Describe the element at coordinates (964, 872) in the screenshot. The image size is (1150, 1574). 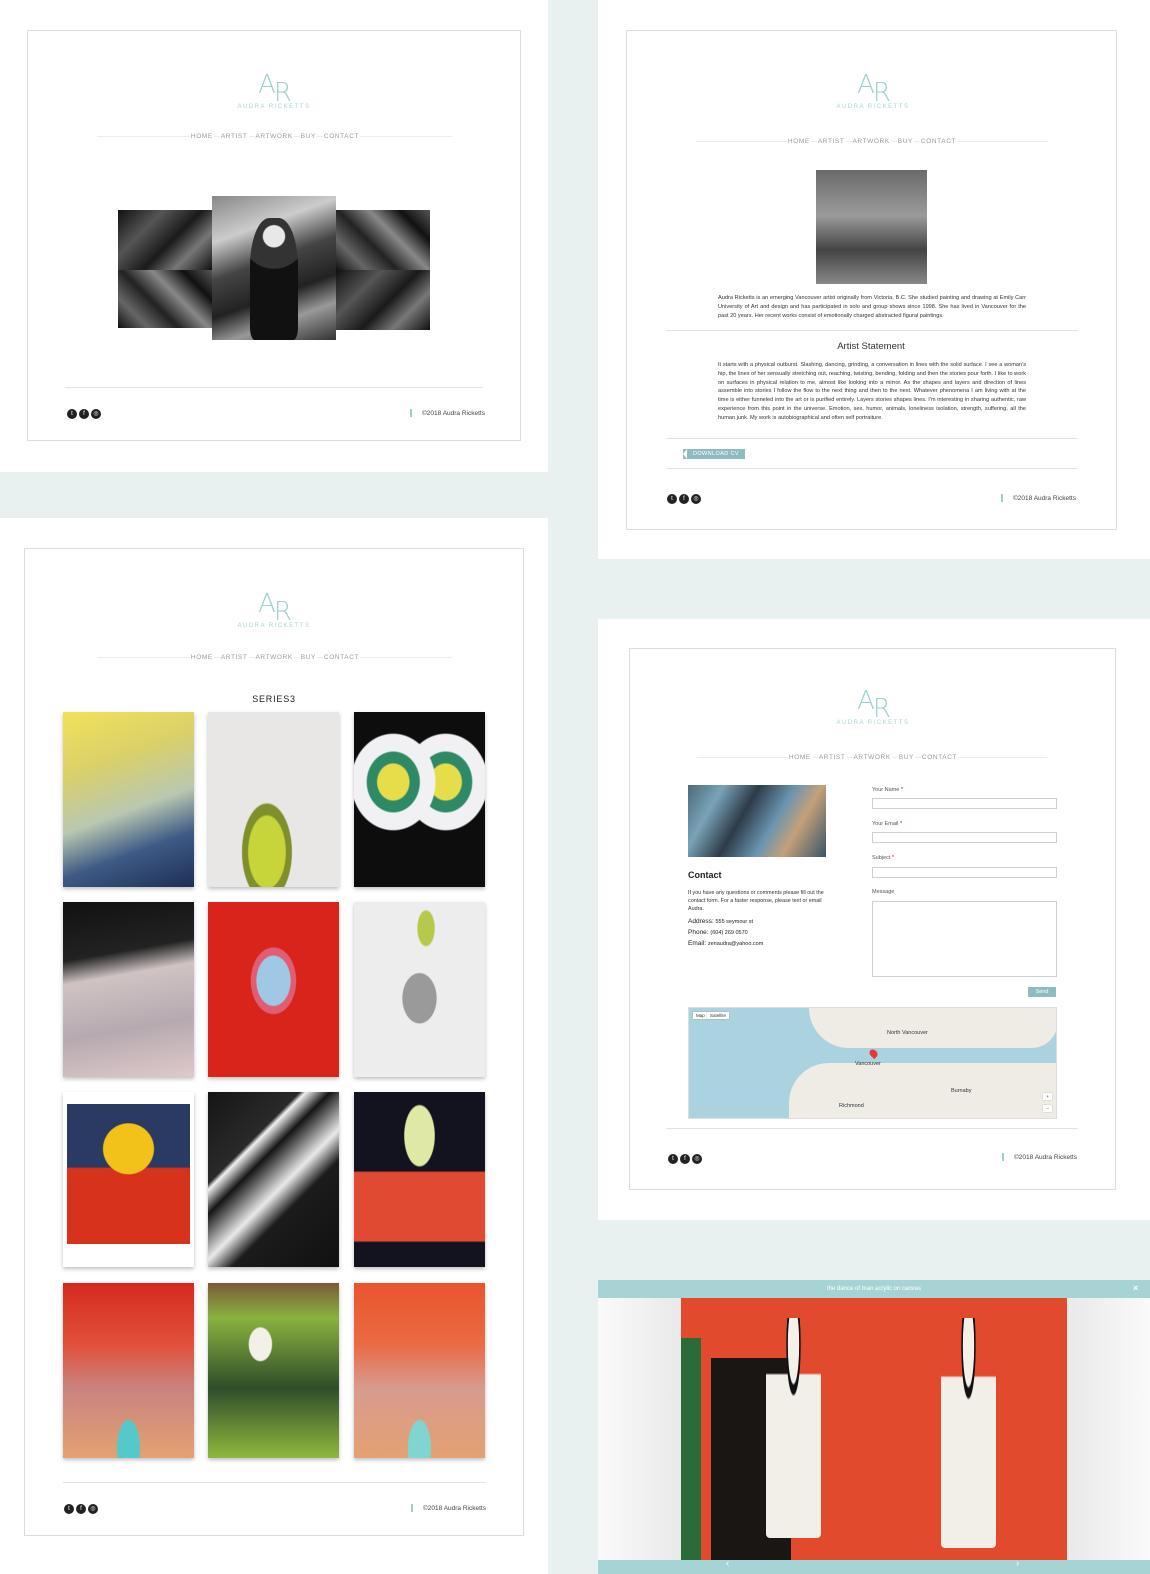
I see `subject-field` at that location.